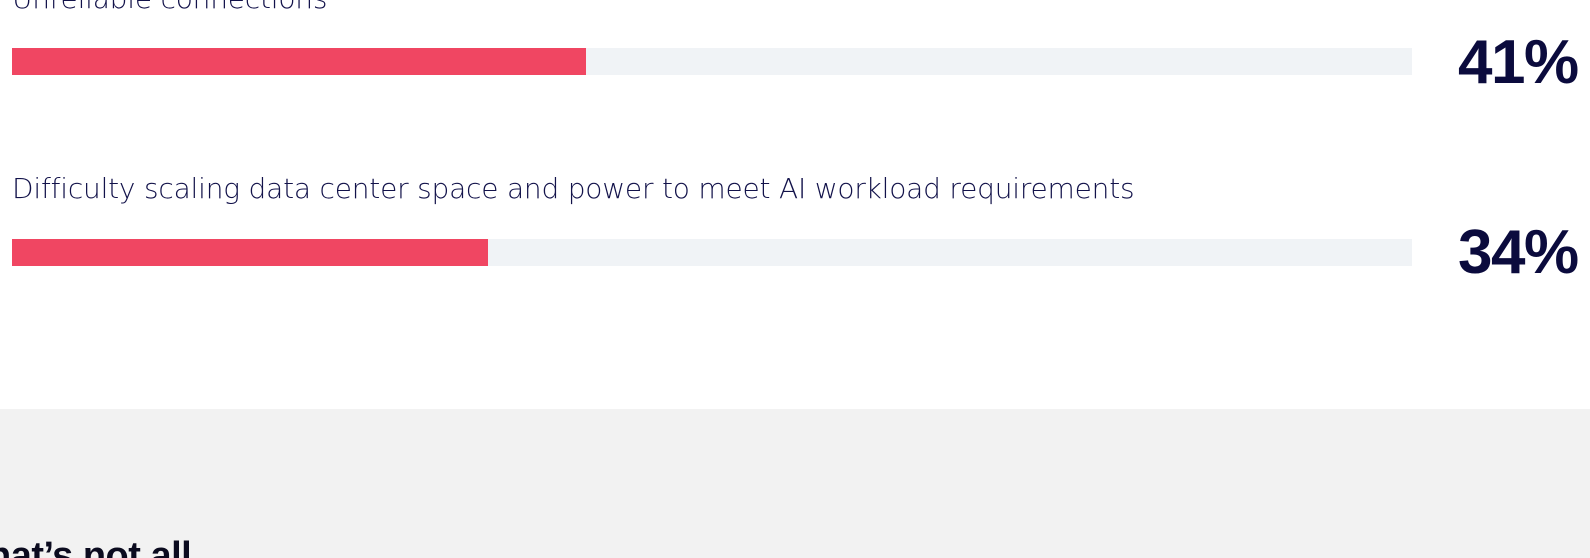 Image resolution: width=1590 pixels, height=558 pixels. Describe the element at coordinates (1518, 252) in the screenshot. I see `stat-value: 34%` at that location.